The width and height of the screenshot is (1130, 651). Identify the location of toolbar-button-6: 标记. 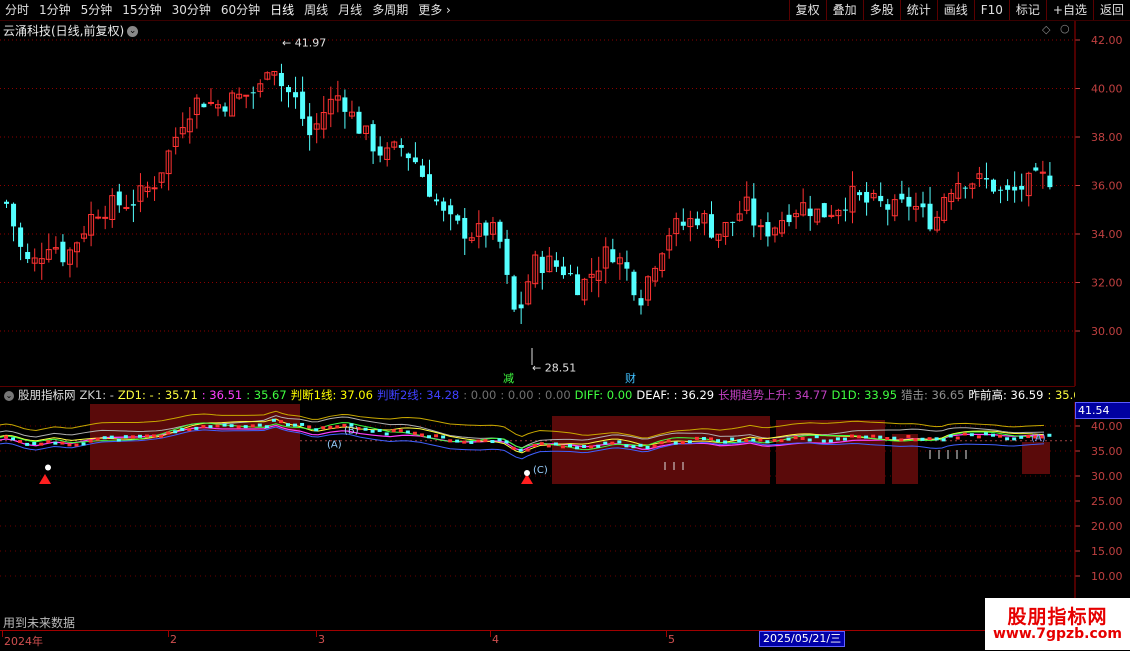
(1027, 10).